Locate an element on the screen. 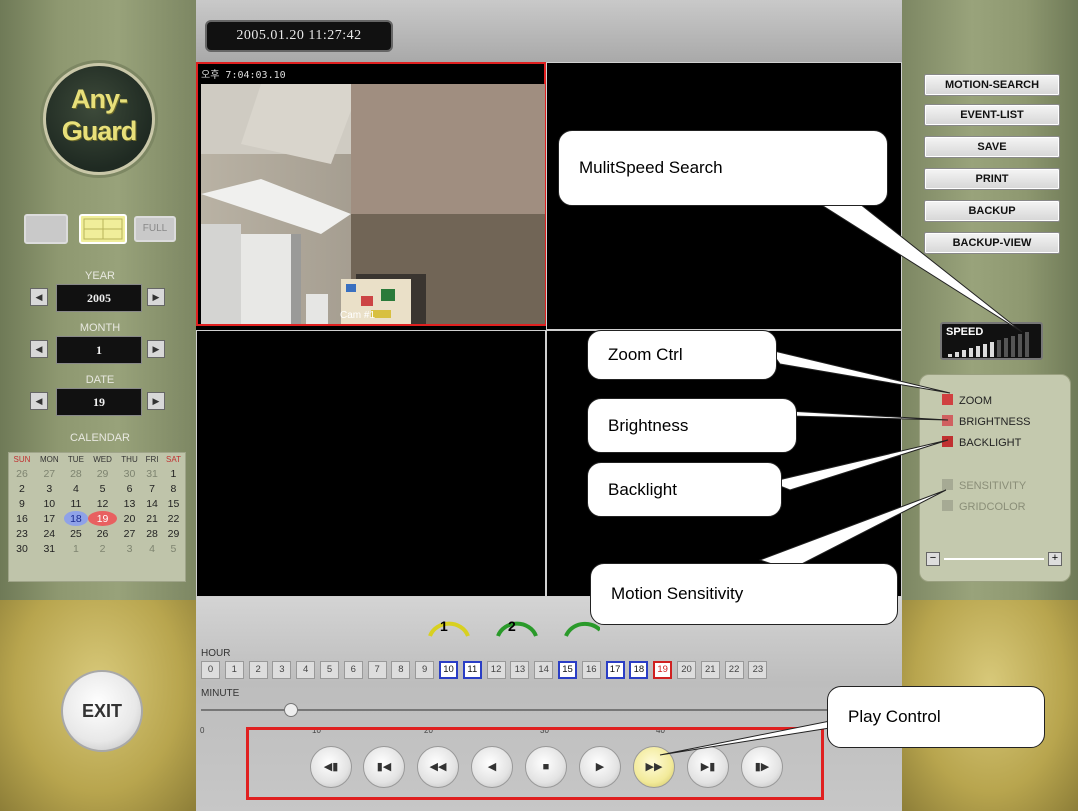 The width and height of the screenshot is (1078, 811). callout-motion-sensitivity: Motion Sensitivity is located at coordinates (744, 594).